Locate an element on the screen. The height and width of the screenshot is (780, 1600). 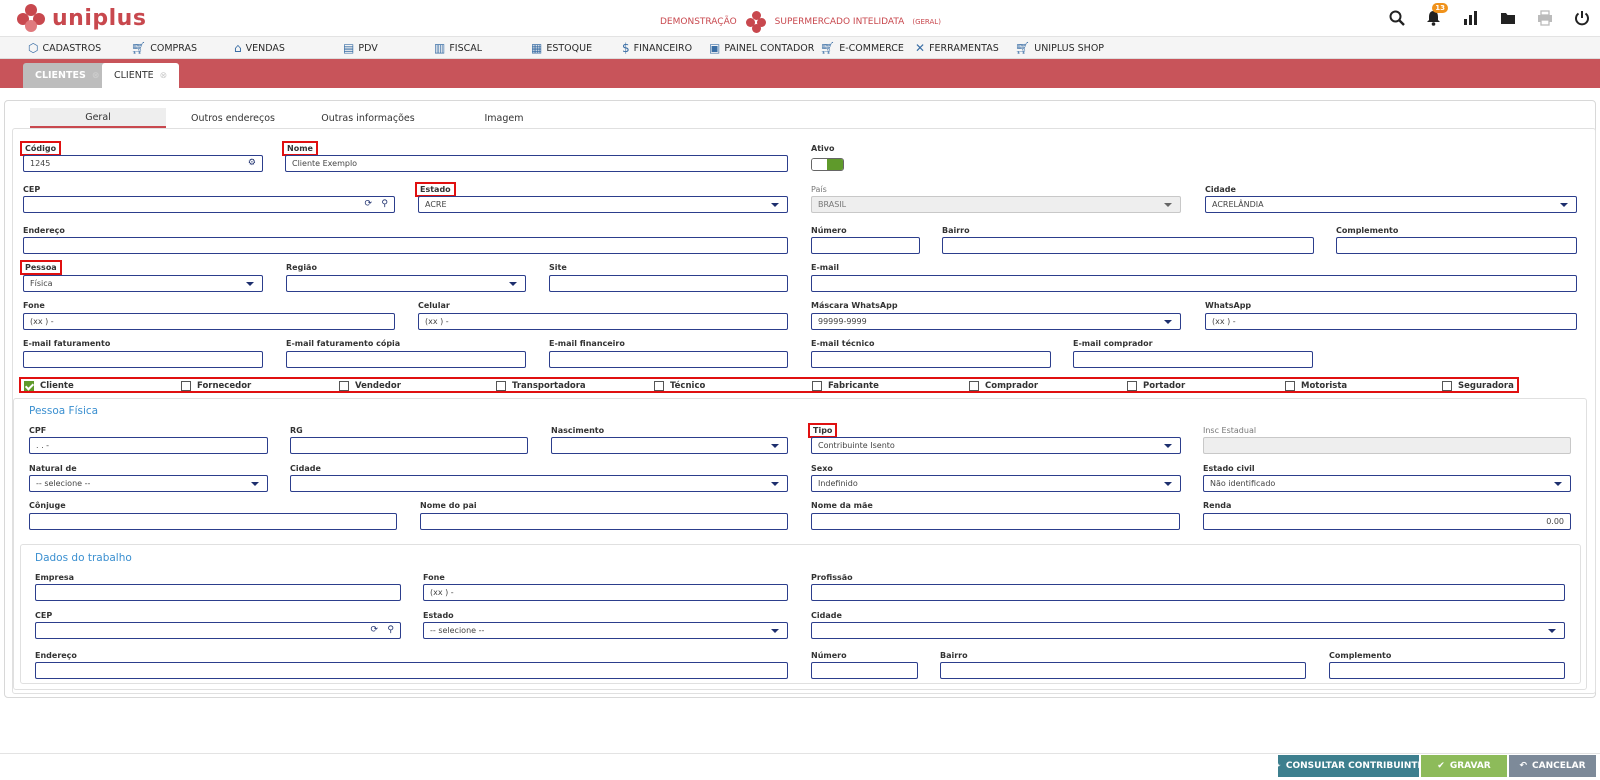
cancelar-button: ↶ CANCELAR is located at coordinates (1552, 766).